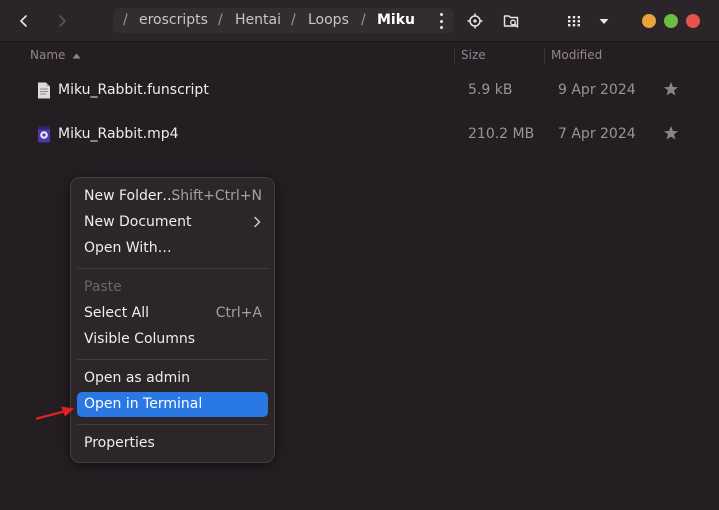 The width and height of the screenshot is (719, 510). I want to click on menu-item-label: Visible Columns, so click(140, 339).